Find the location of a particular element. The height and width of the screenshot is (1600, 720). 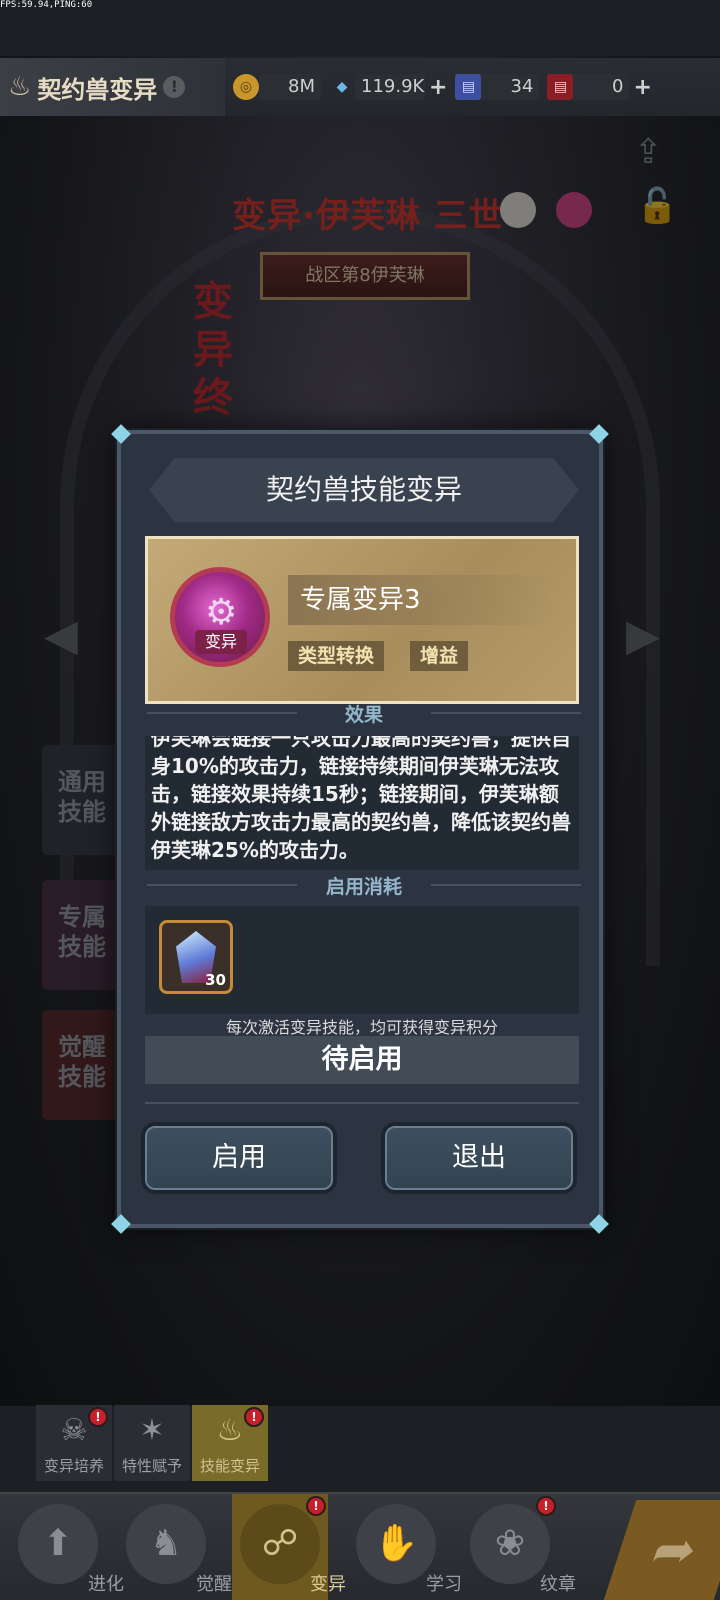

sub-tabs: ☠ ! 变异培养 ✶ 特性赋予 ♨ ! 技能变异 is located at coordinates (152, 1443).